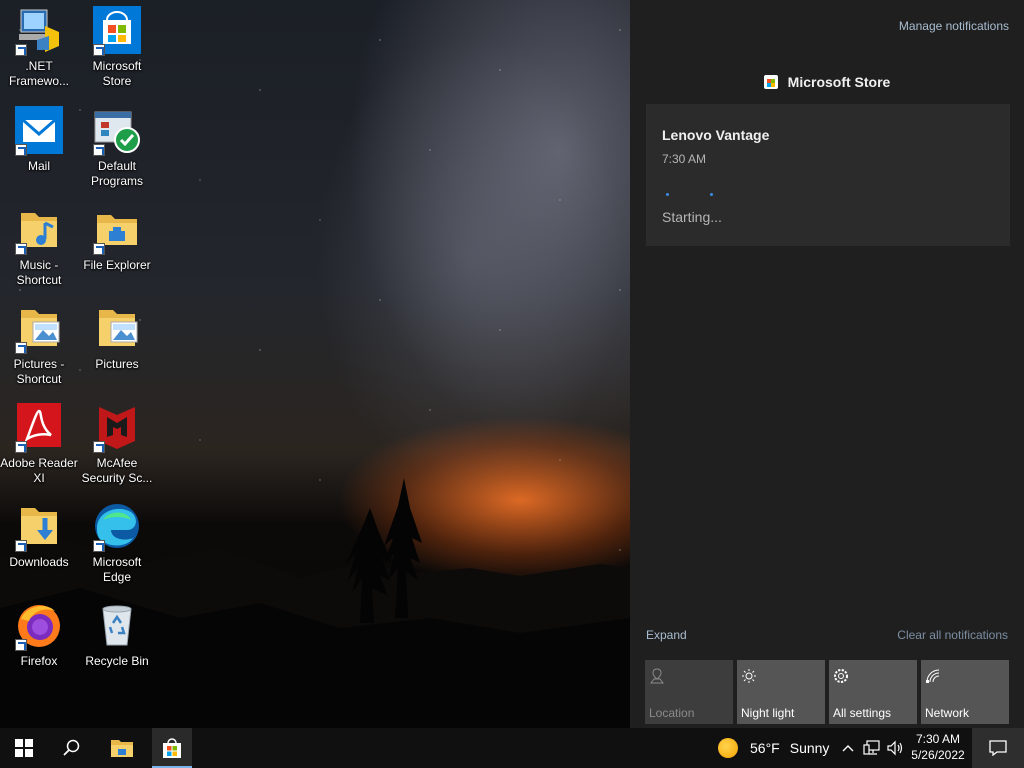 This screenshot has width=1024, height=768. I want to click on mail-icon, so click(39, 131).